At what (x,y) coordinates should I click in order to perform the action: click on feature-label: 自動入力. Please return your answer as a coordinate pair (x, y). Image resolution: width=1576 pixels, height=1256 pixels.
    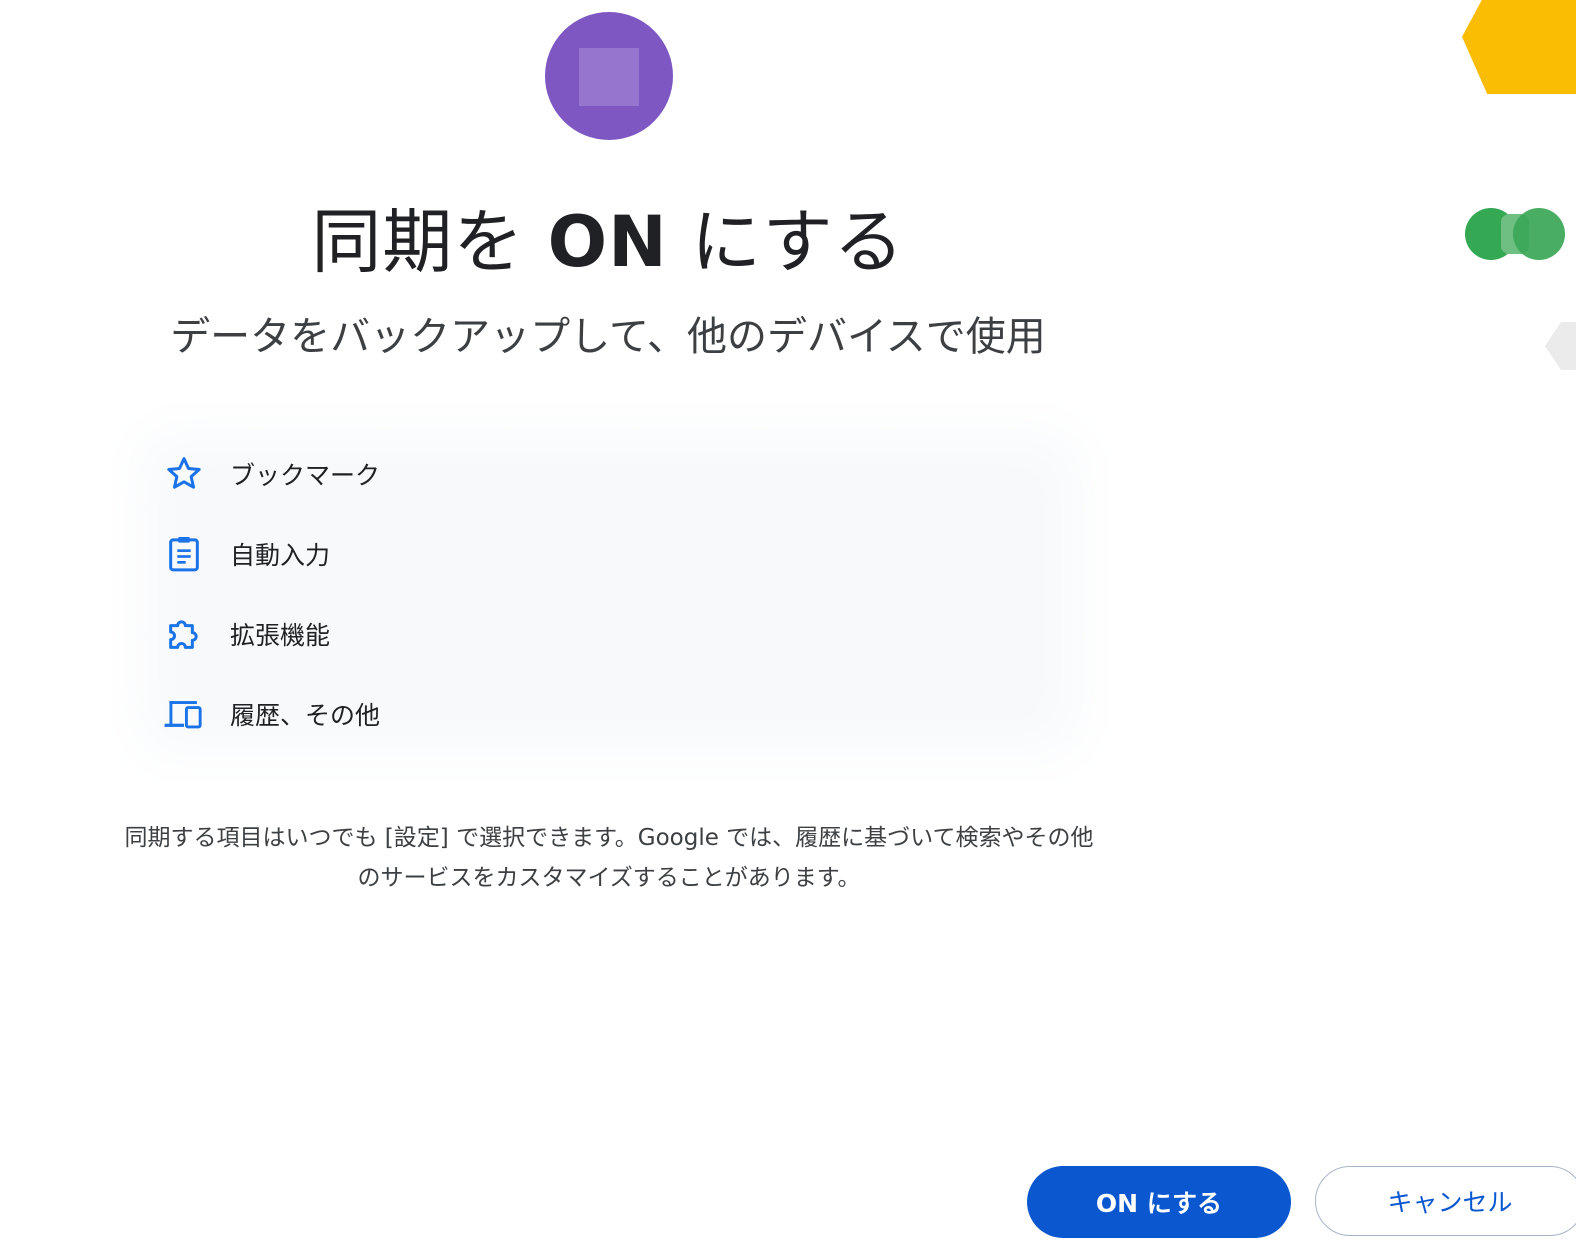
    Looking at the image, I should click on (280, 555).